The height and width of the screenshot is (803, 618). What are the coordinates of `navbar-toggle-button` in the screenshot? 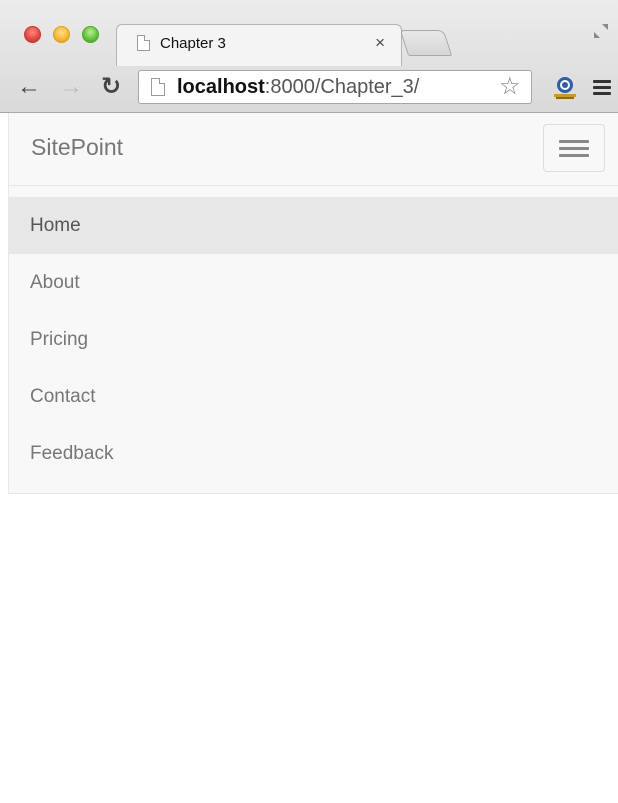 It's located at (574, 148).